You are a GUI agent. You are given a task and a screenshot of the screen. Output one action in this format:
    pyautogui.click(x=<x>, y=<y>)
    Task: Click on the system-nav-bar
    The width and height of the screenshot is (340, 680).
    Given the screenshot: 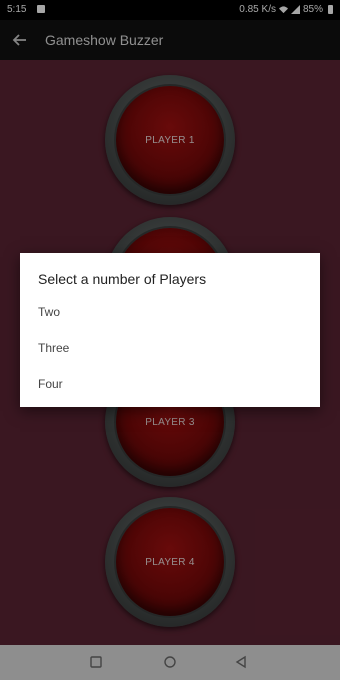 What is the action you would take?
    pyautogui.click(x=170, y=662)
    